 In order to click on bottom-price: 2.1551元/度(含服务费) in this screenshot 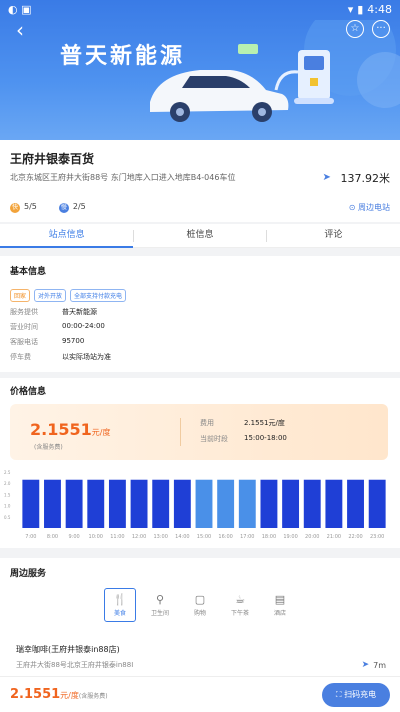, I will do `click(59, 694)`.